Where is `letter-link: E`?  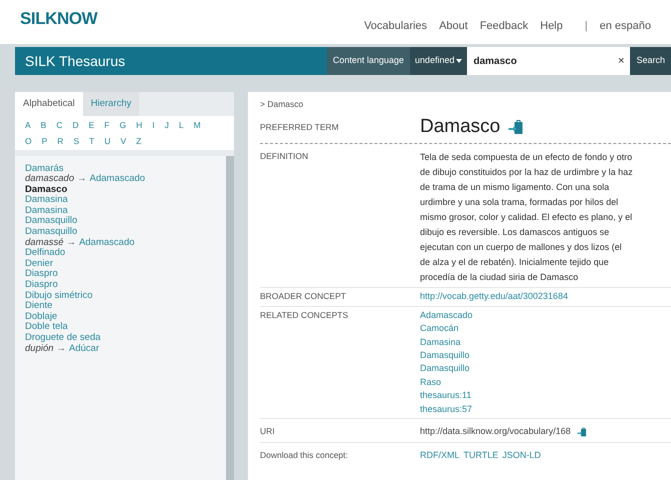
letter-link: E is located at coordinates (91, 125).